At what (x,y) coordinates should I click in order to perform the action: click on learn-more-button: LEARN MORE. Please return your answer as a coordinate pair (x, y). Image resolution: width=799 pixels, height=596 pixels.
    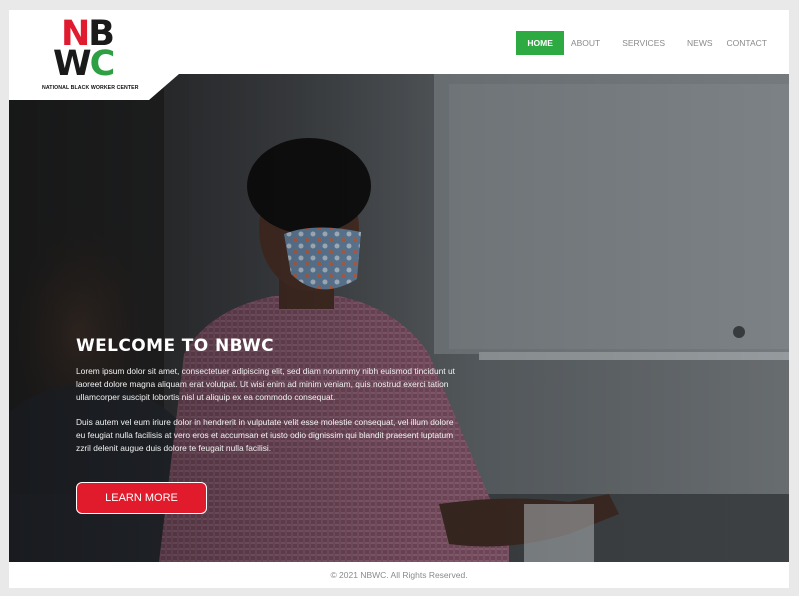
    Looking at the image, I should click on (141, 498).